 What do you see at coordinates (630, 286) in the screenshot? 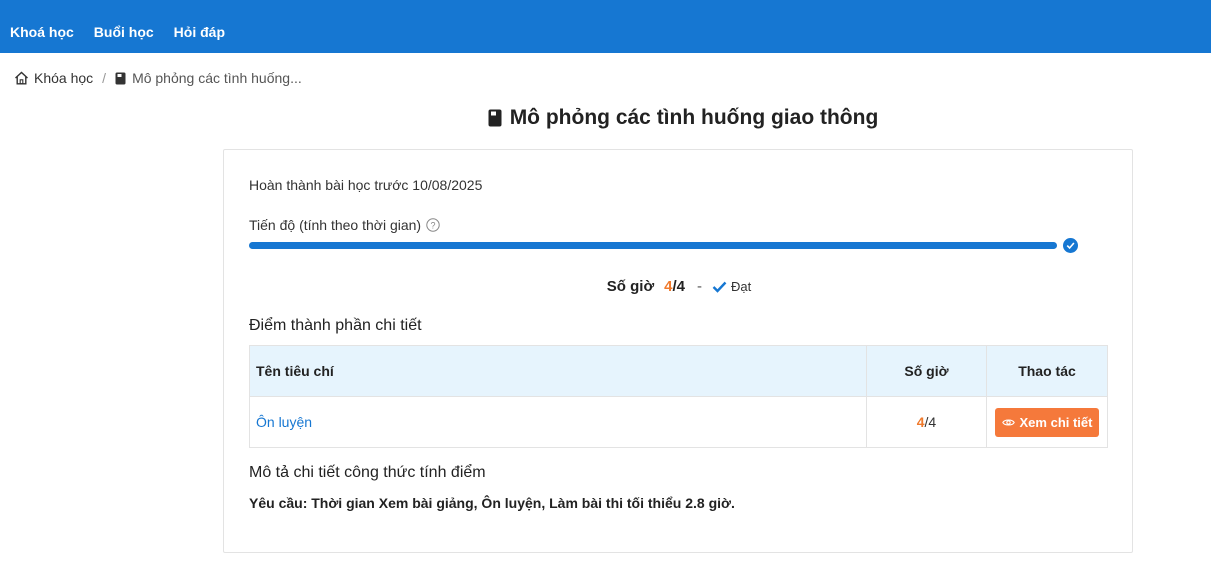
I see `hours-label: Số giờ` at bounding box center [630, 286].